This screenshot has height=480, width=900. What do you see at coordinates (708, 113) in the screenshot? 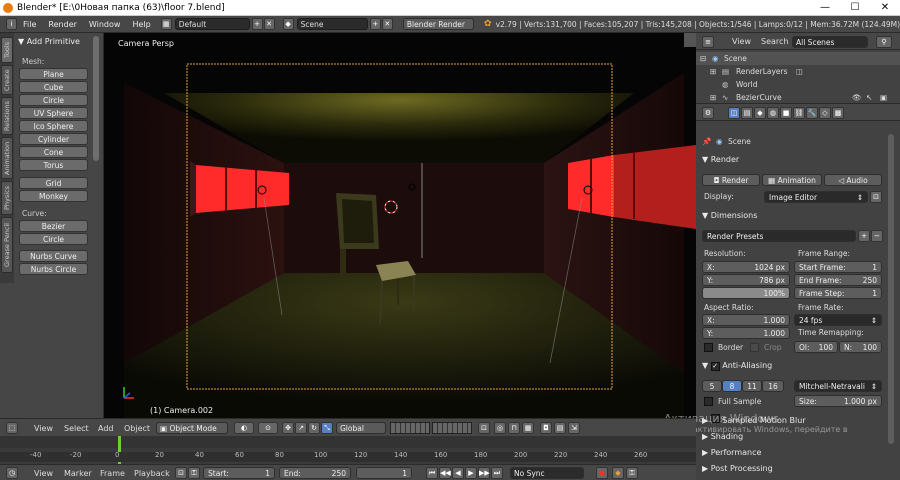
I see `properties-editor-icon: ⚙` at bounding box center [708, 113].